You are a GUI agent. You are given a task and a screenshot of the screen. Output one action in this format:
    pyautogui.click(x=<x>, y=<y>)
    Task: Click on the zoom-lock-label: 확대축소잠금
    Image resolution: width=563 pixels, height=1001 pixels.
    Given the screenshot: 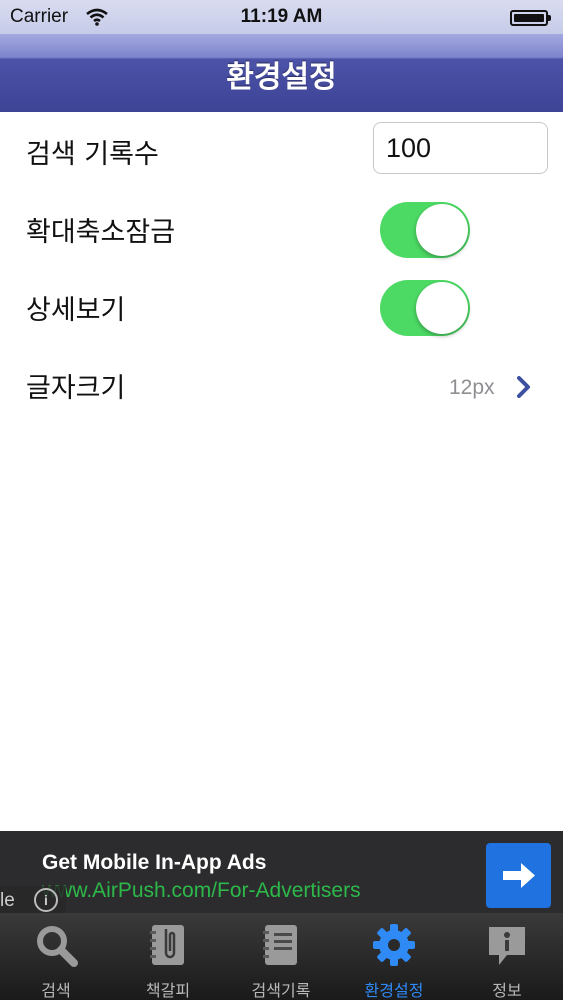 What is the action you would take?
    pyautogui.click(x=101, y=232)
    